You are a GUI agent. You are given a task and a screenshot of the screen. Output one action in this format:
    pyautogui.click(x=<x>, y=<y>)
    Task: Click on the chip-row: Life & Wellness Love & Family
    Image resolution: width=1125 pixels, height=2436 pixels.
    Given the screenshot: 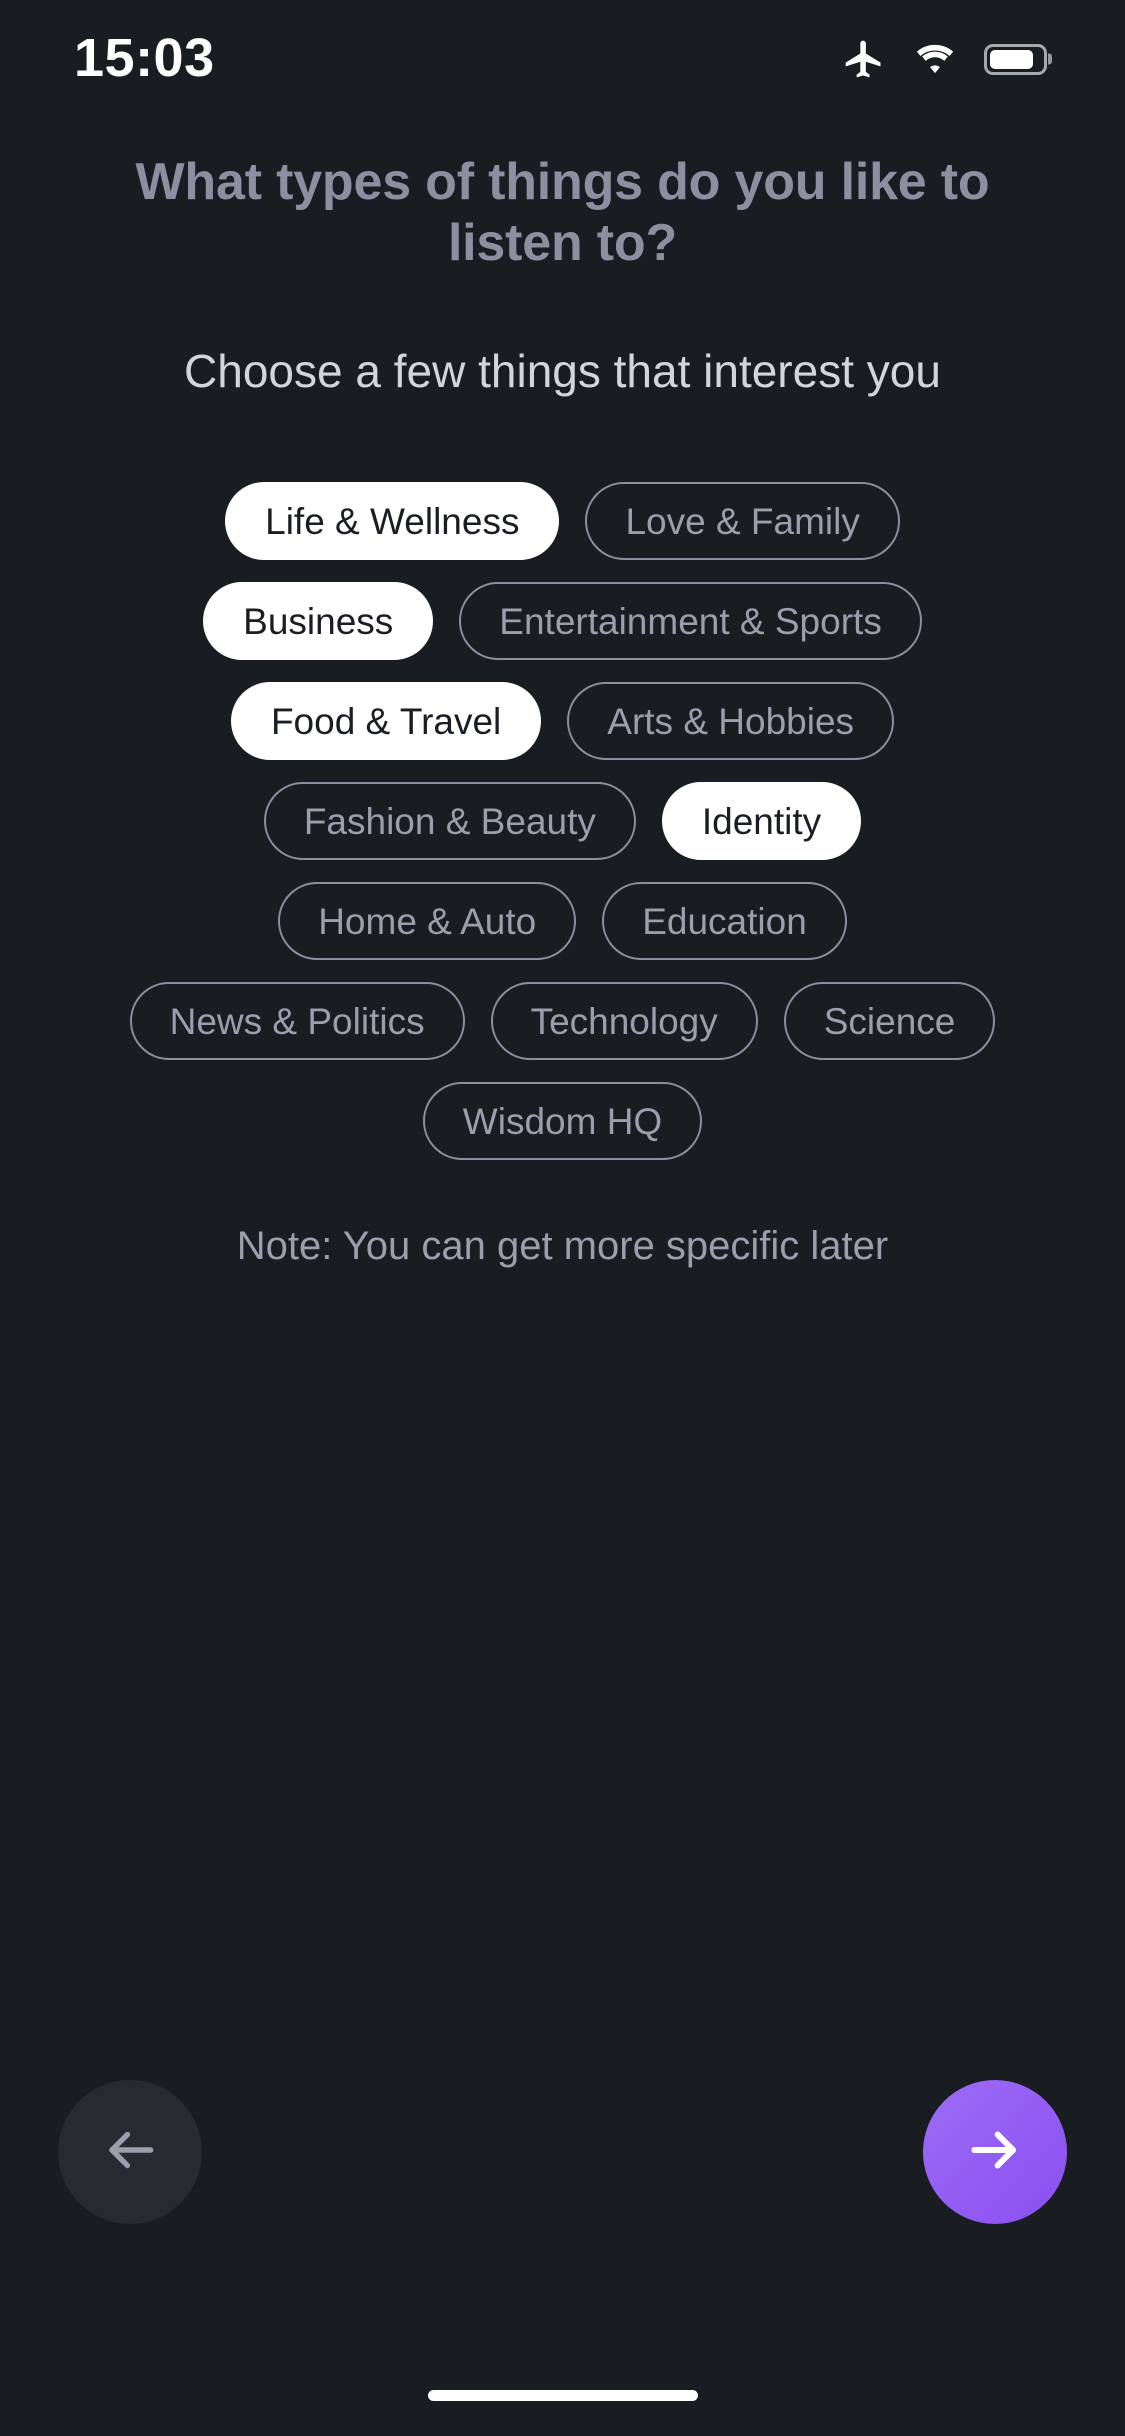 What is the action you would take?
    pyautogui.click(x=562, y=521)
    